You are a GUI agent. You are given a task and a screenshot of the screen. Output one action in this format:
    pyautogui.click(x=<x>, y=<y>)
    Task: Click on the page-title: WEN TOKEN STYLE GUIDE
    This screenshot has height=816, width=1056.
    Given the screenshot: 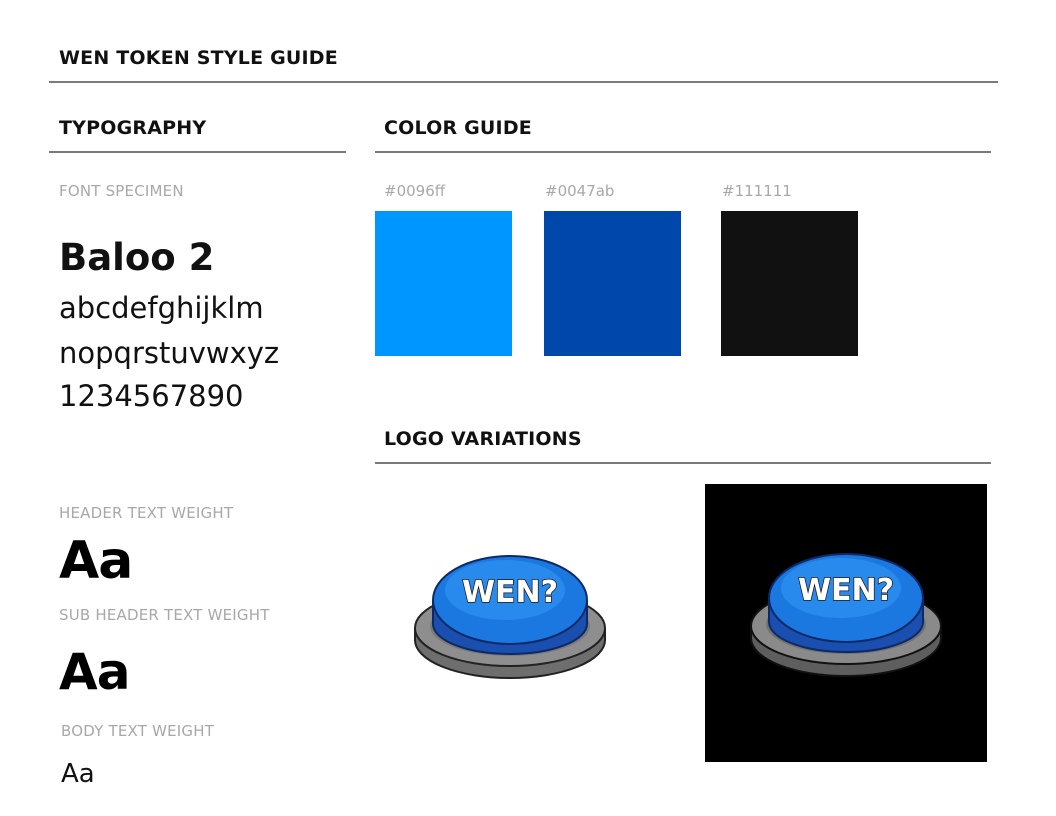 What is the action you would take?
    pyautogui.click(x=198, y=58)
    